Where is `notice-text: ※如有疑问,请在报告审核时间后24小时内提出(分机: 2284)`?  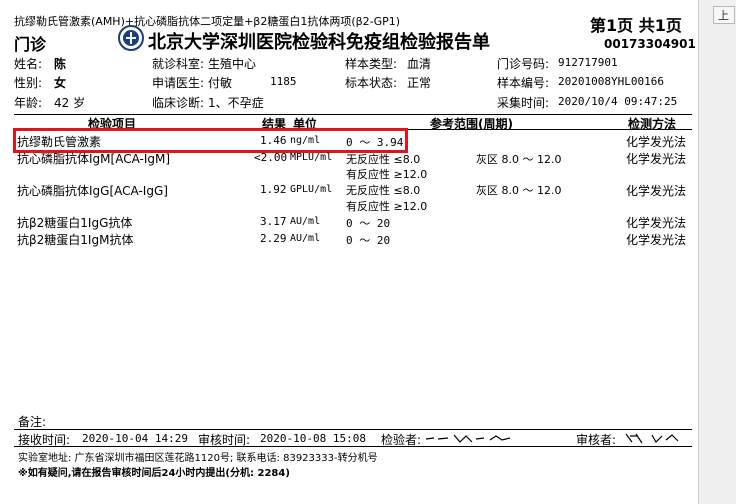
notice-text: ※如有疑问,请在报告审核时间后24小时内提出(分机: 2284) is located at coordinates (154, 473).